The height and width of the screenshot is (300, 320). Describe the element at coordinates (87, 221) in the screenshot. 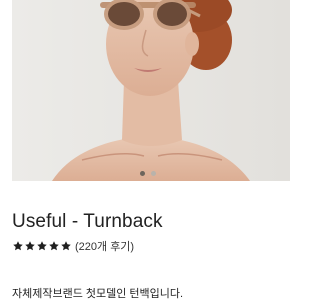

I see `product-title: Useful - Turnback` at that location.